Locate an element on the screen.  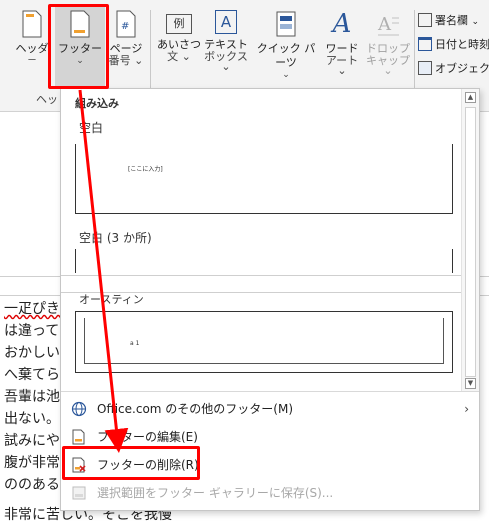
footer-template-blank: [ここに入力] is located at coordinates (264, 179).